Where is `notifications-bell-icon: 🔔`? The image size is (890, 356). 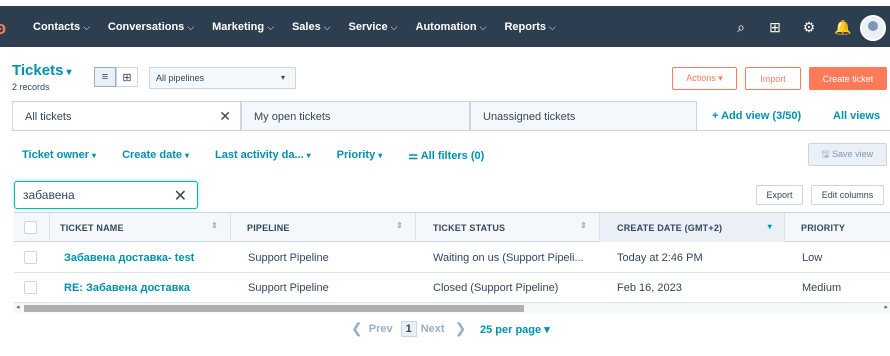
notifications-bell-icon: 🔔 is located at coordinates (843, 27).